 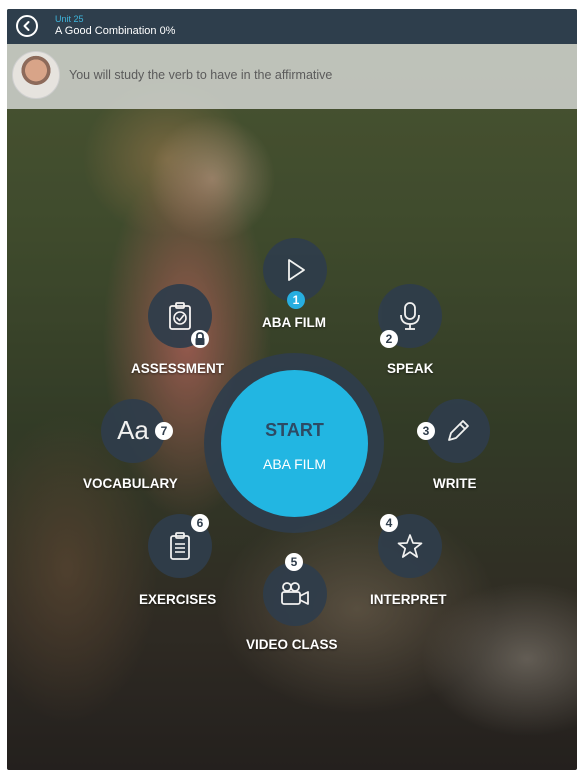 I want to click on video-camera-icon, so click(x=295, y=593).